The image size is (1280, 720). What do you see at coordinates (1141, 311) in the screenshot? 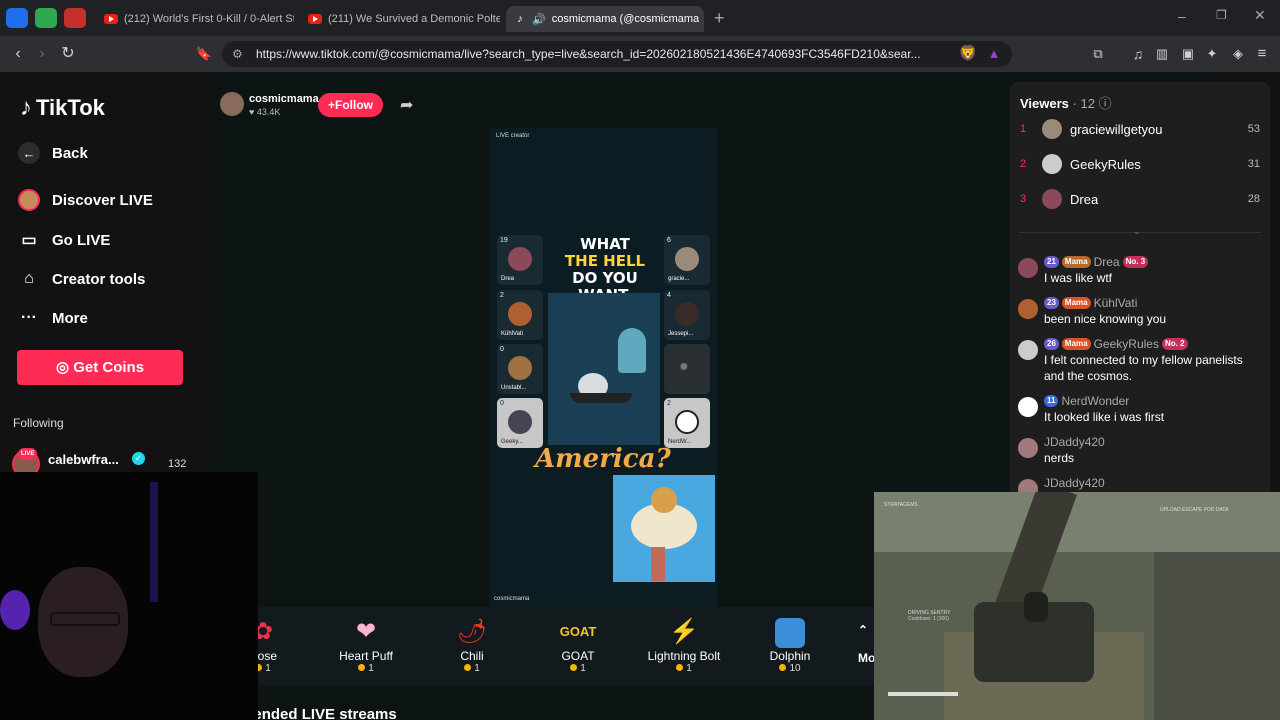
I see `chat-message: 23 Mama KühlVati been nice knowing you` at bounding box center [1141, 311].